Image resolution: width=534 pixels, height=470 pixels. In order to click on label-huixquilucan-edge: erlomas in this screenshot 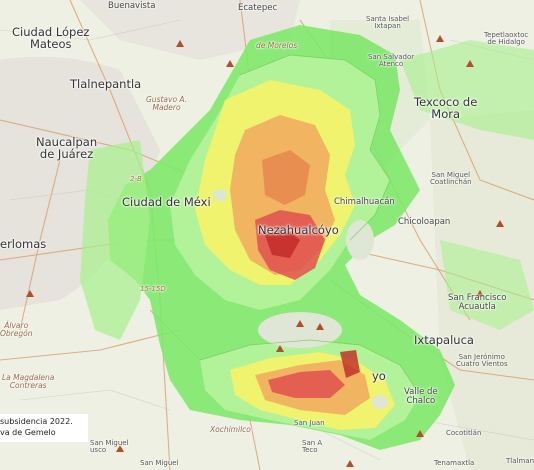, I will do `click(23, 244)`.